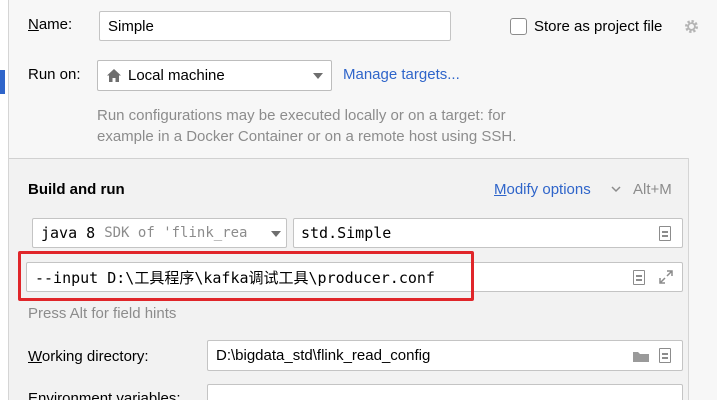 The image size is (717, 400). What do you see at coordinates (652, 189) in the screenshot?
I see `modify-options-shortcut: Alt+M` at bounding box center [652, 189].